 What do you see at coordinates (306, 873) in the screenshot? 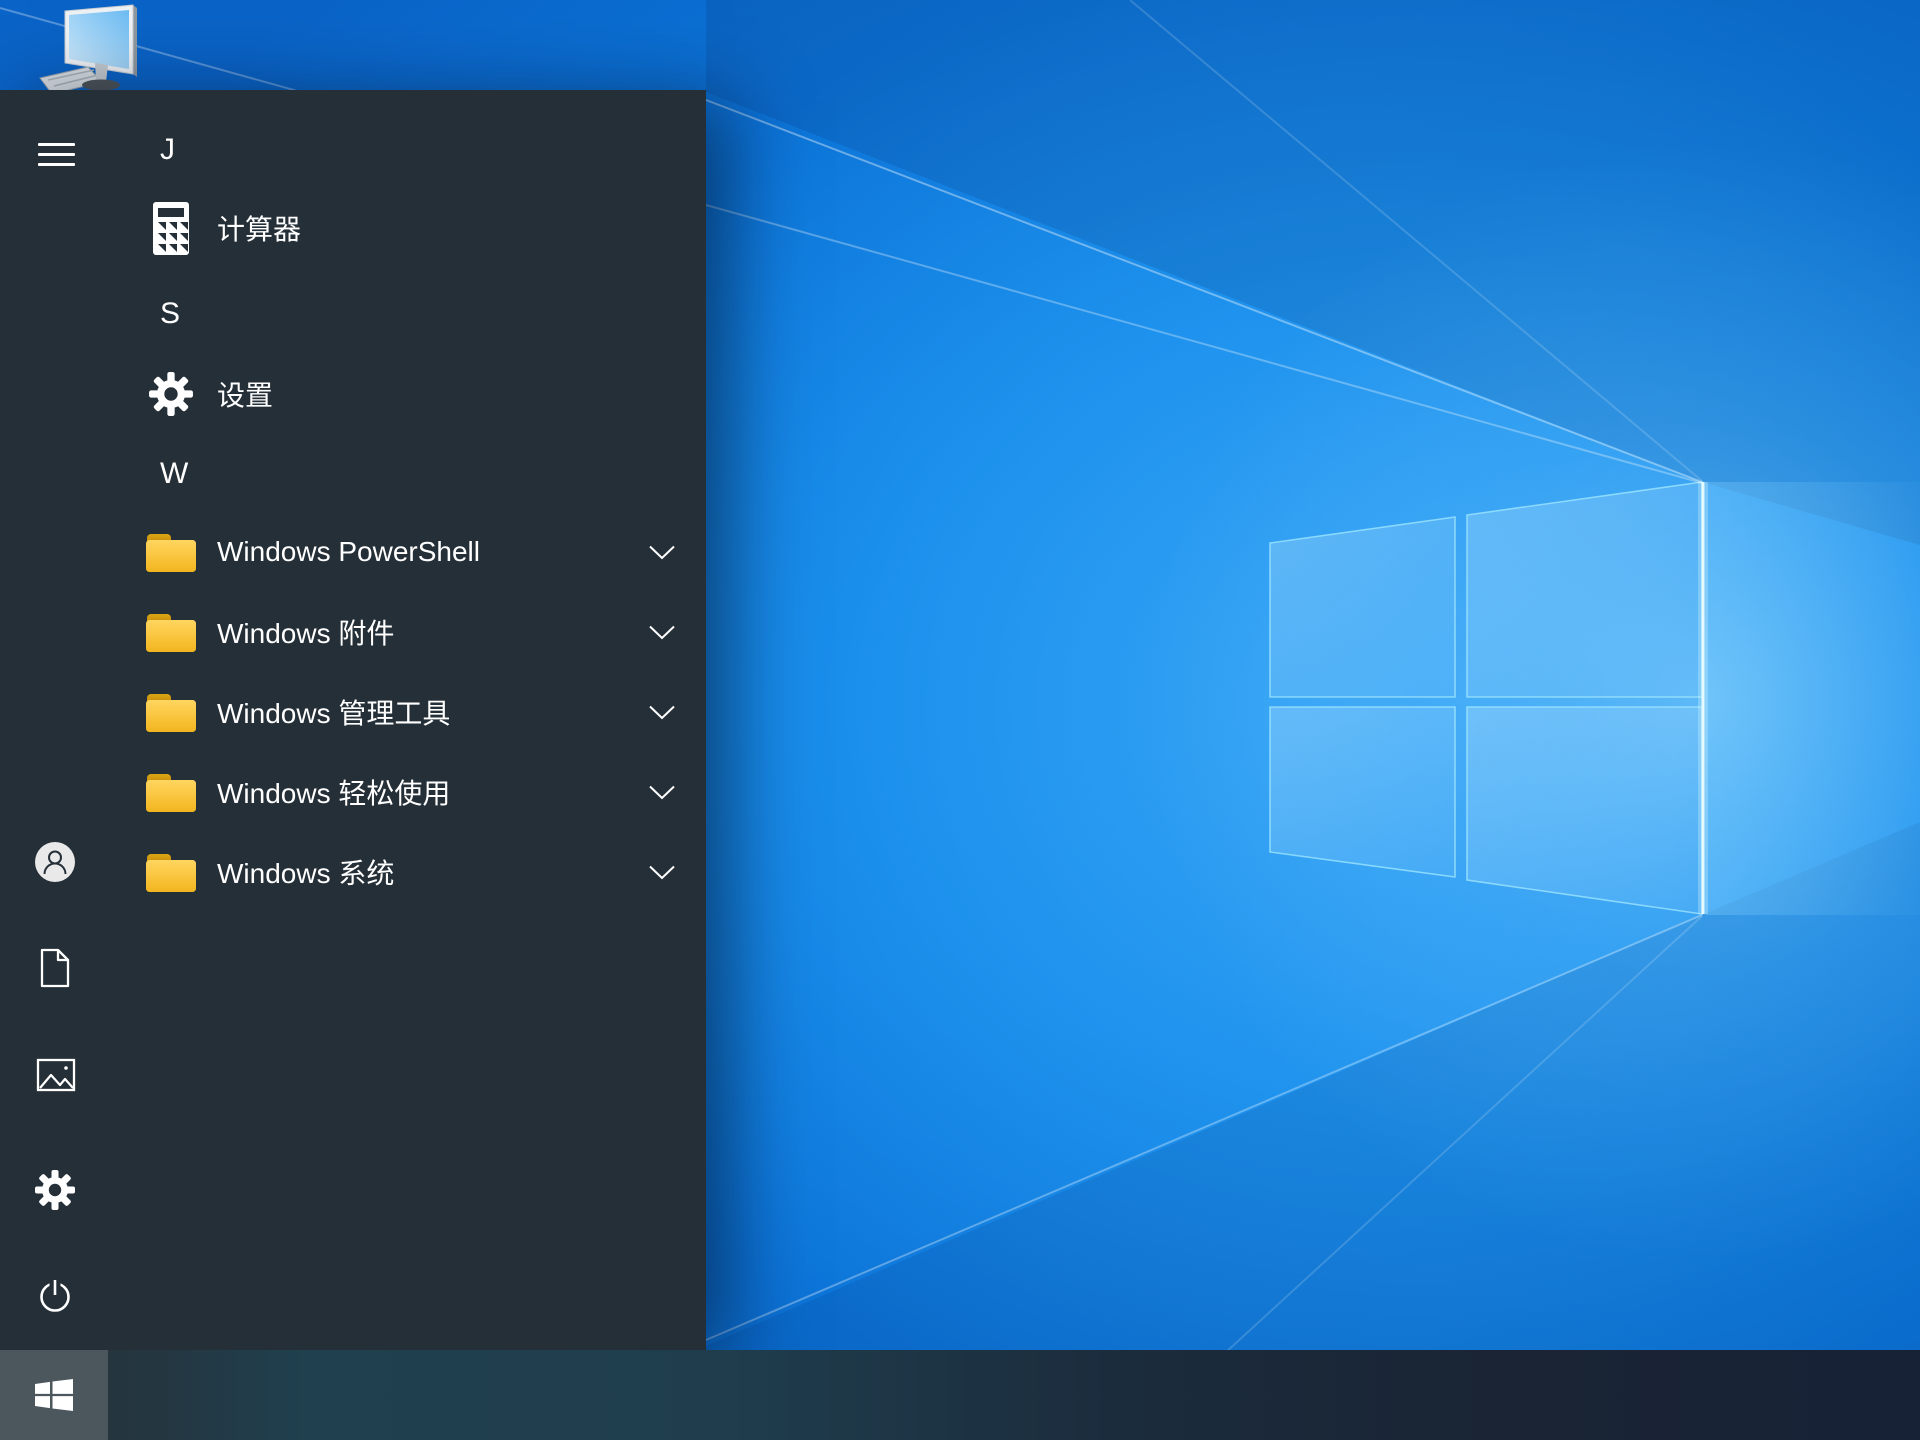
I see `folder-label: Windows 系统` at bounding box center [306, 873].